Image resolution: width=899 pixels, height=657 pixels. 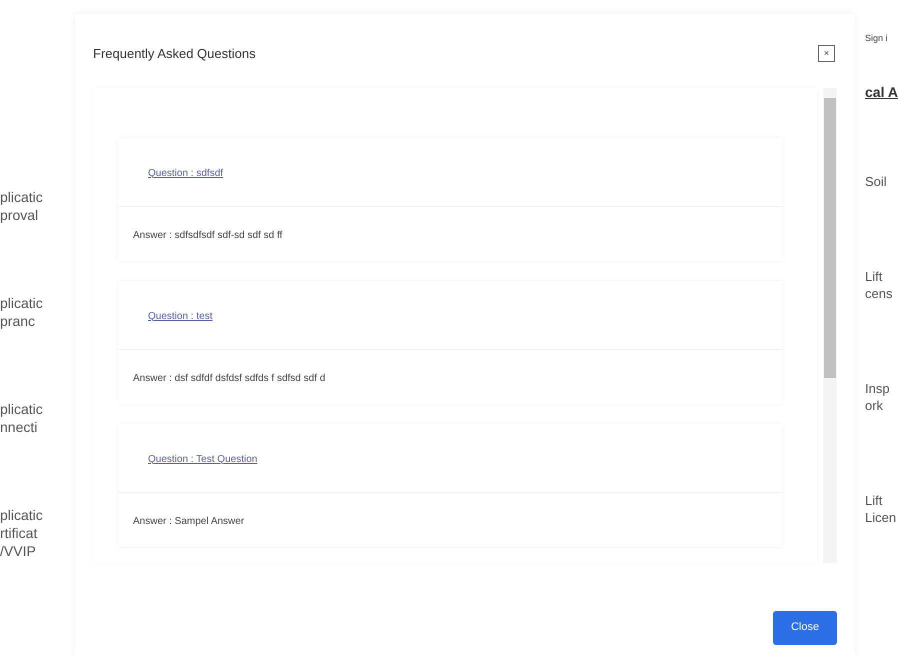 What do you see at coordinates (22, 418) in the screenshot?
I see `application-name: plicatic nnecti` at bounding box center [22, 418].